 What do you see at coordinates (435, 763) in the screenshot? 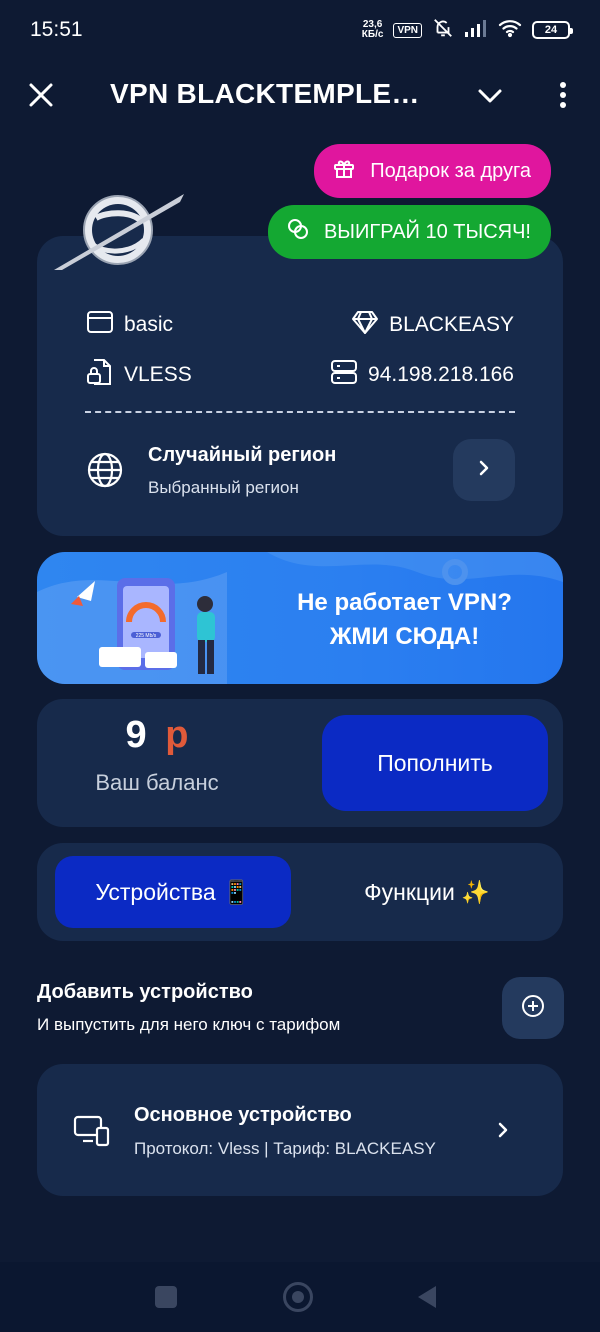
I see `topup-button: Пополнить` at bounding box center [435, 763].